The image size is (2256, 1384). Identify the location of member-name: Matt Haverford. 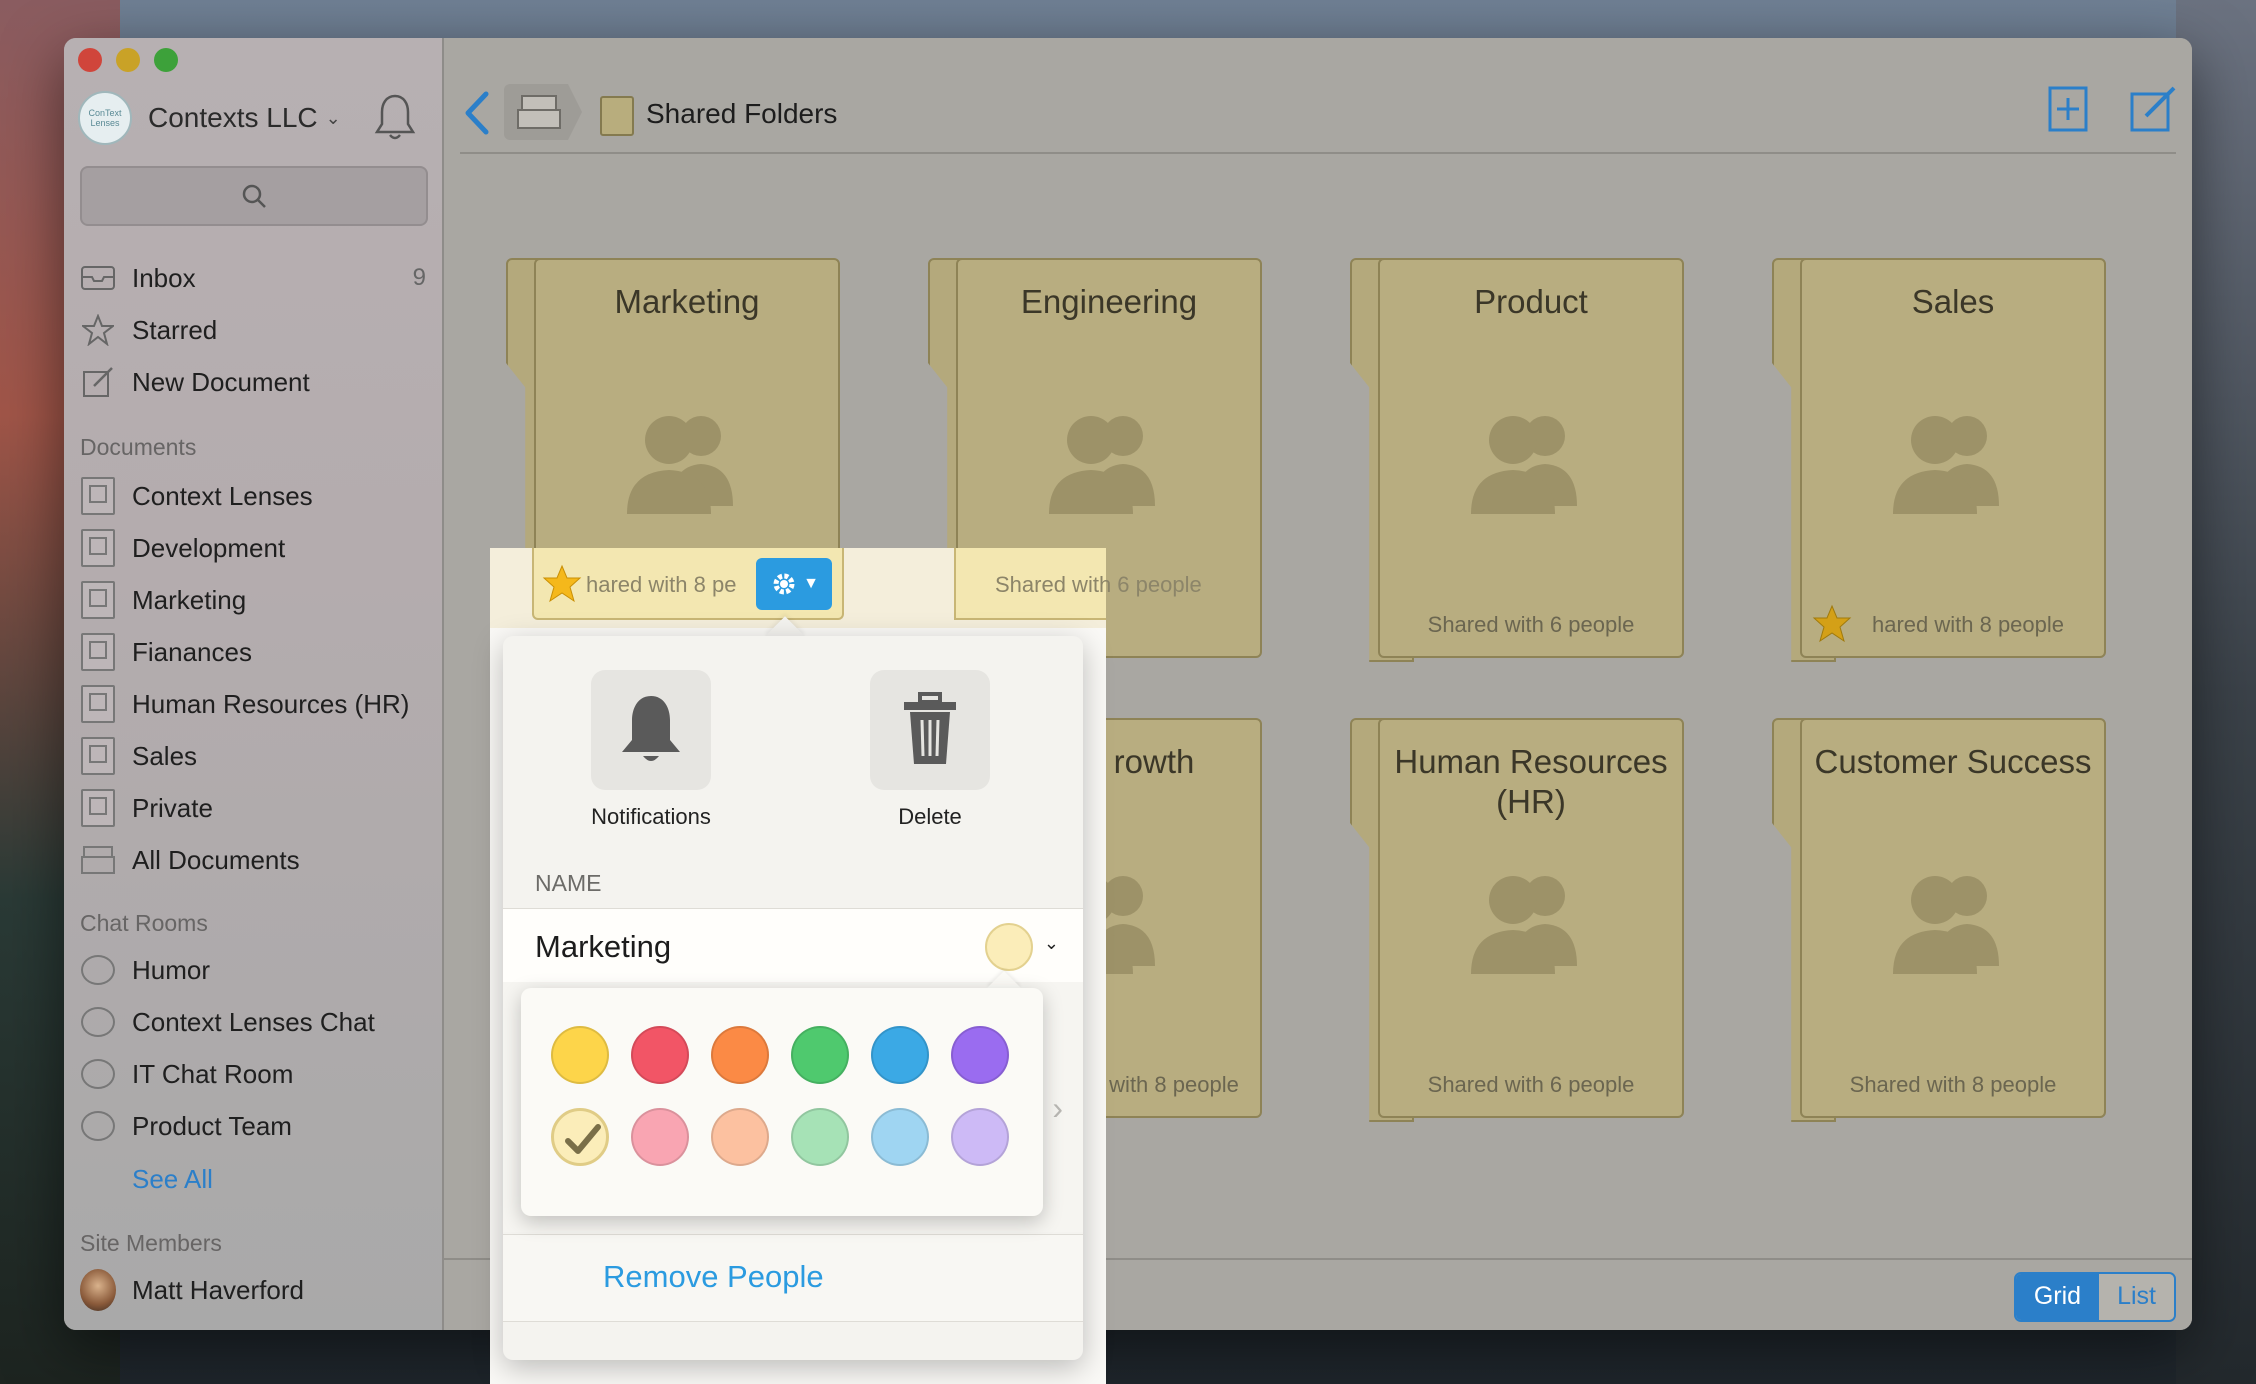
(218, 1289).